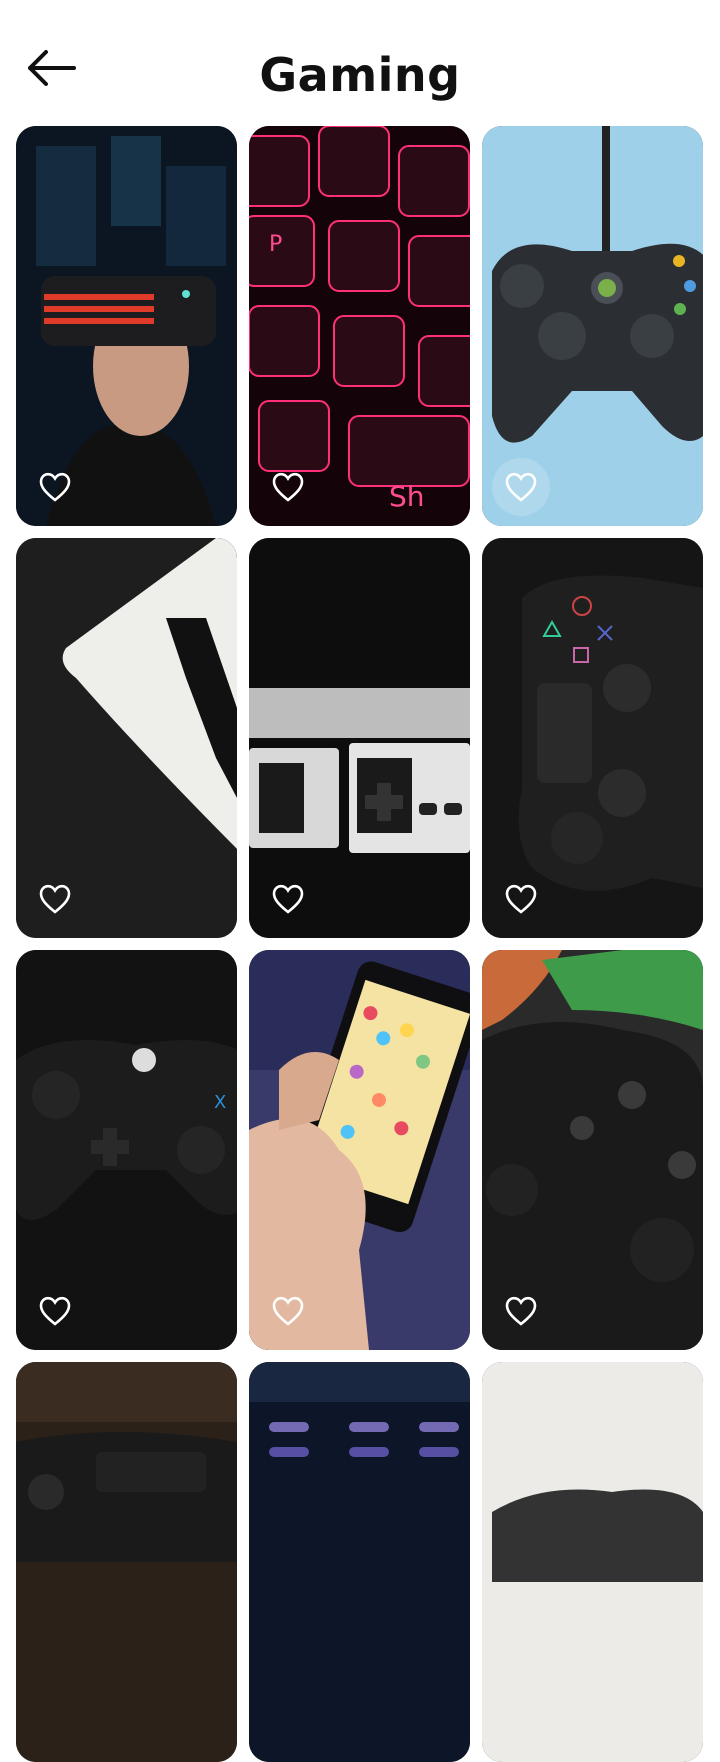 This screenshot has width=720, height=1762. I want to click on wallpaper-card: X, so click(126, 1150).